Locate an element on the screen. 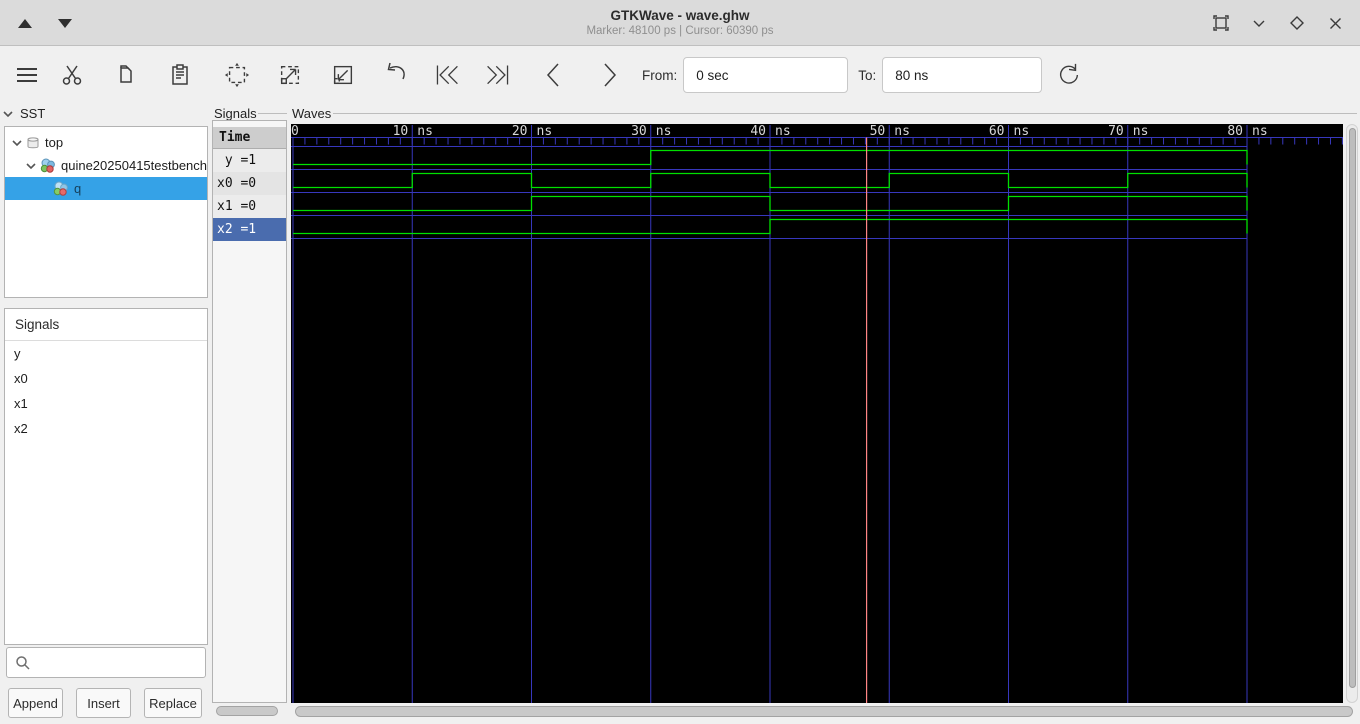 This screenshot has width=1360, height=724. minimize-button is located at coordinates (1259, 23).